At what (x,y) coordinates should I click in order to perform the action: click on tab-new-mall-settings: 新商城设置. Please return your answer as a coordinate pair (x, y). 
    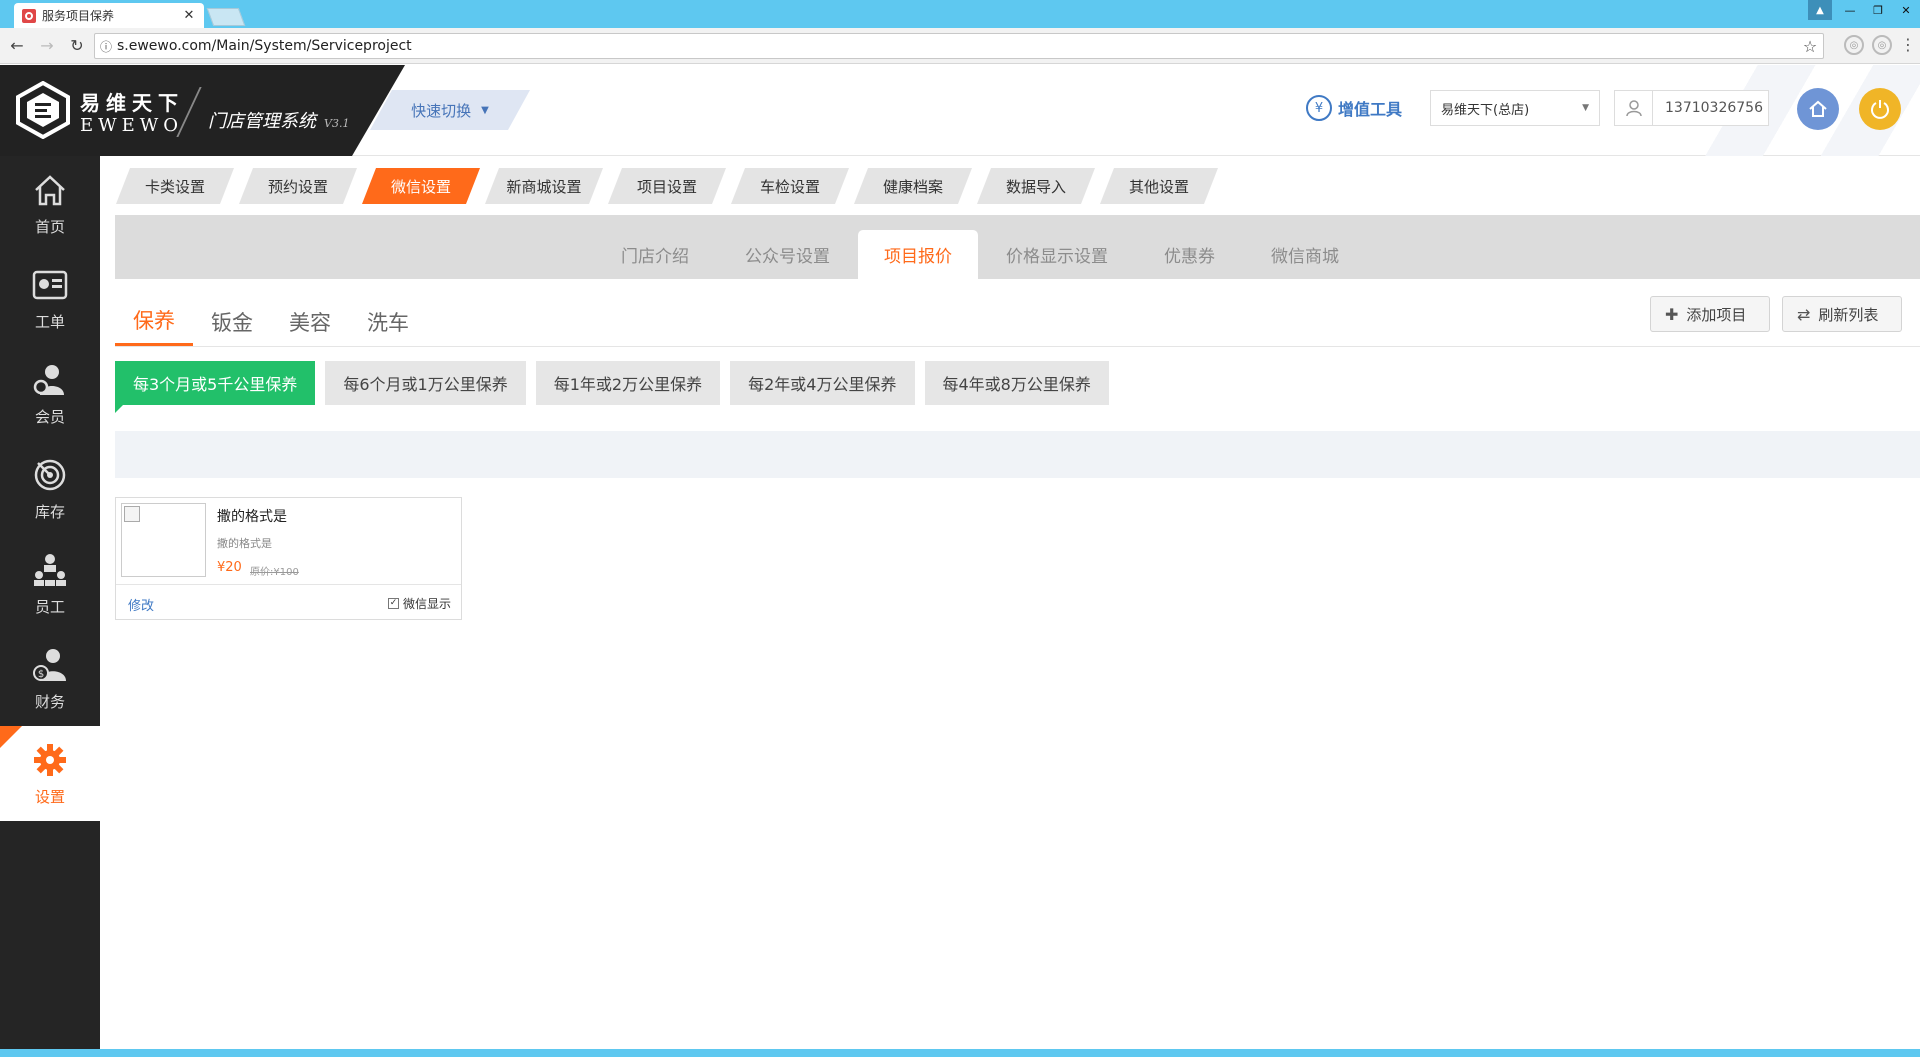
    Looking at the image, I should click on (544, 186).